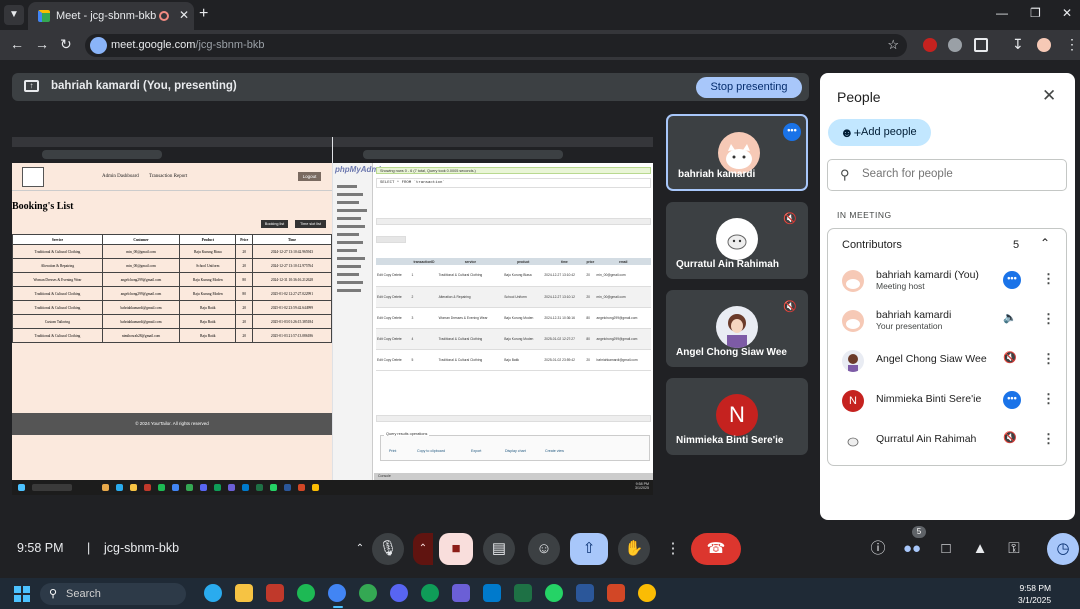  Describe the element at coordinates (496, 45) in the screenshot. I see `address-bar: meet.google.com/jcg-sbnm-bkb ☆` at that location.